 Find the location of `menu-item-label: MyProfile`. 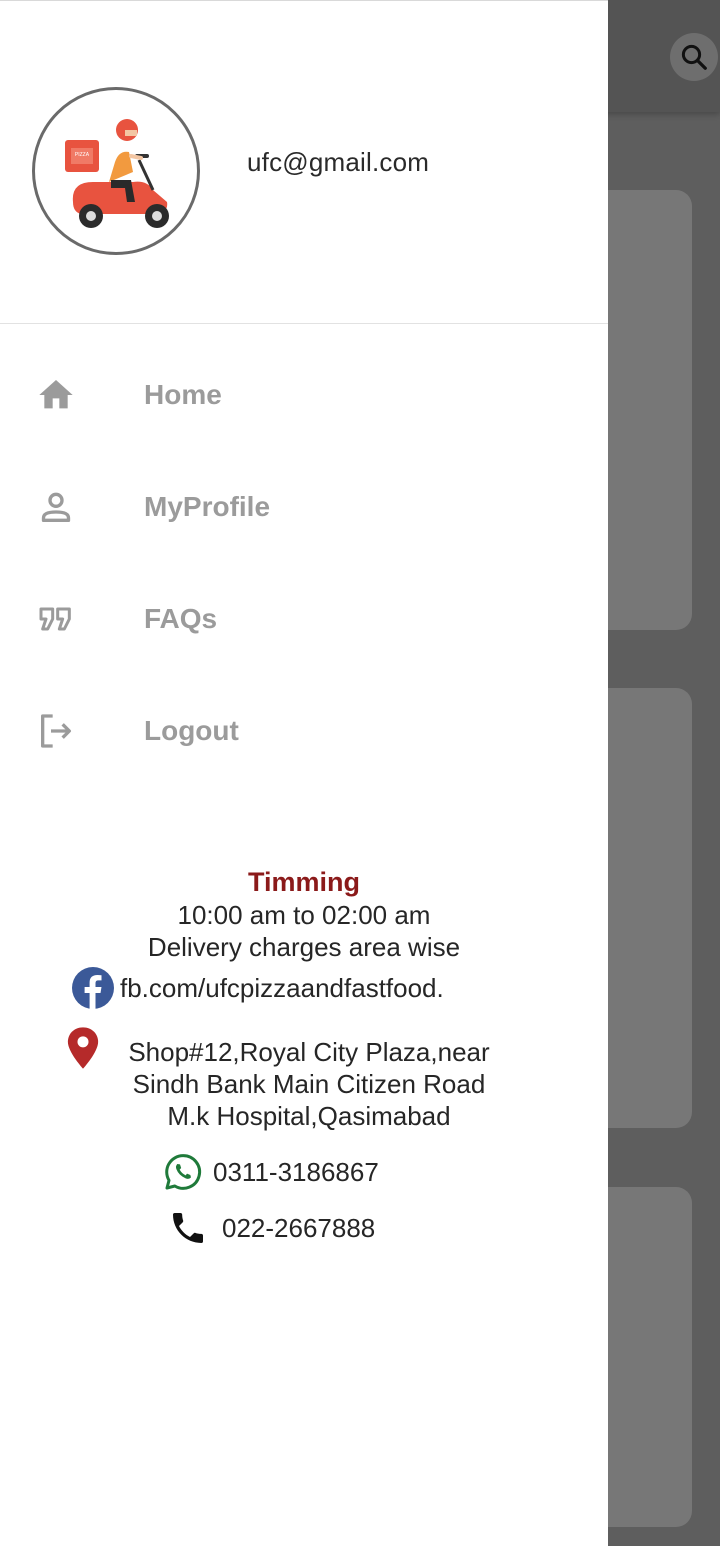

menu-item-label: MyProfile is located at coordinates (207, 506).